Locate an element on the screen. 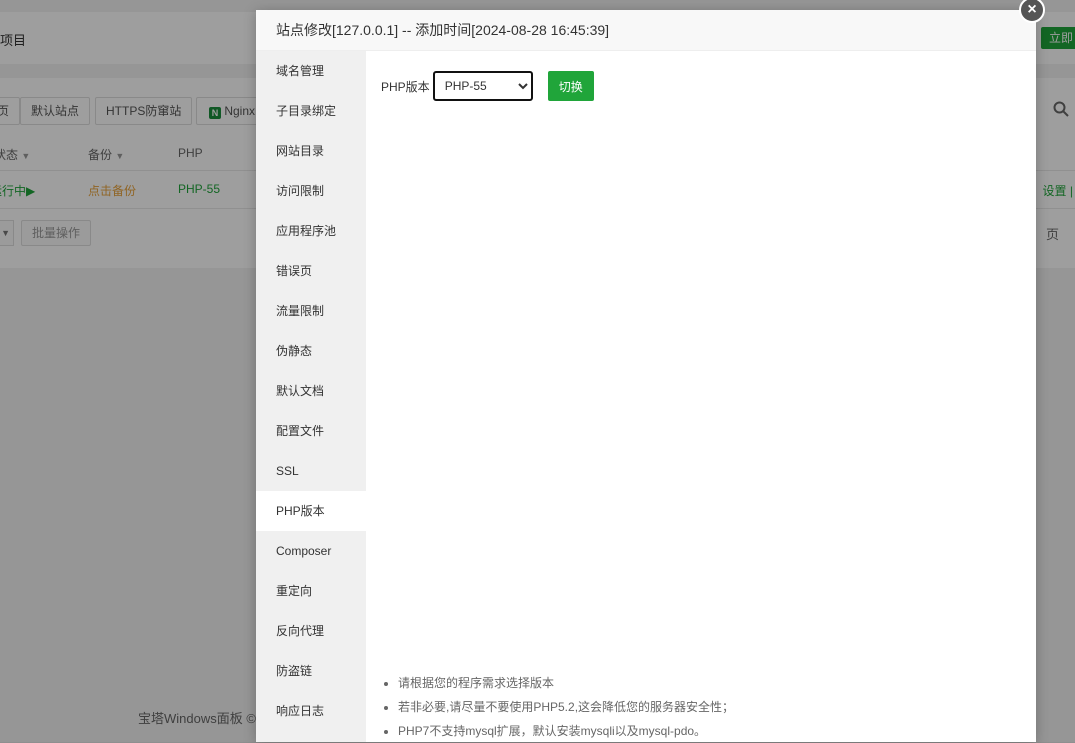 This screenshot has width=1075, height=743. nav-item-domain: 域名管理 is located at coordinates (311, 71).